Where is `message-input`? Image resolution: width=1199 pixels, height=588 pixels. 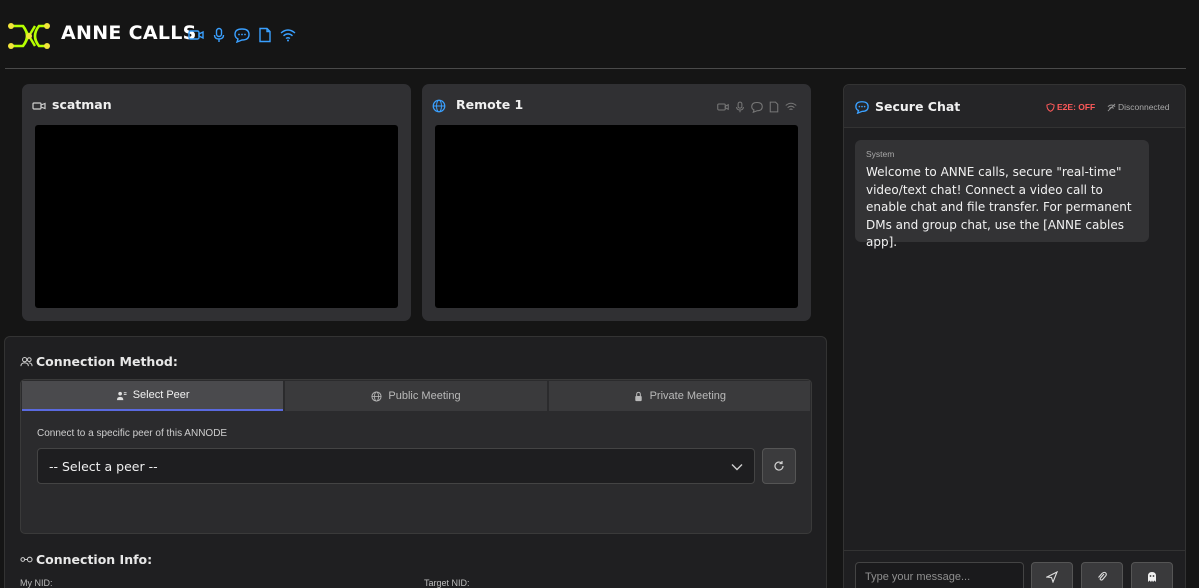
message-input is located at coordinates (939, 575).